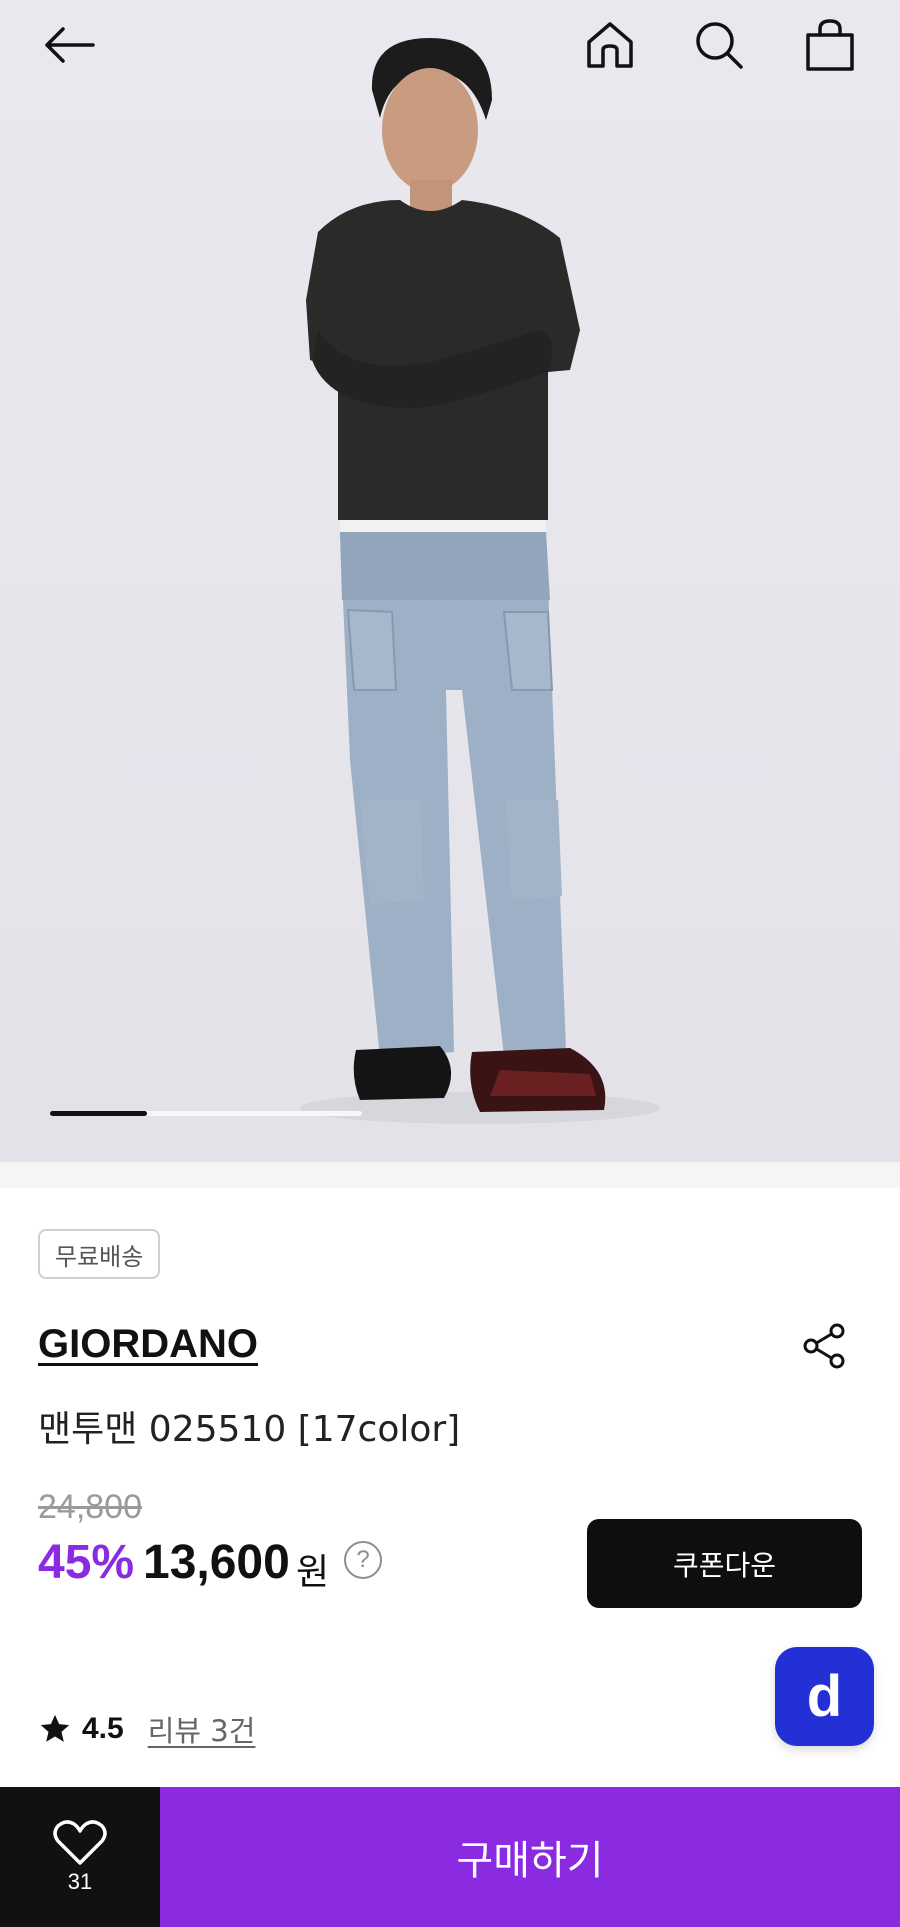 The height and width of the screenshot is (1927, 900). What do you see at coordinates (216, 1562) in the screenshot?
I see `sale-price: 13,600` at bounding box center [216, 1562].